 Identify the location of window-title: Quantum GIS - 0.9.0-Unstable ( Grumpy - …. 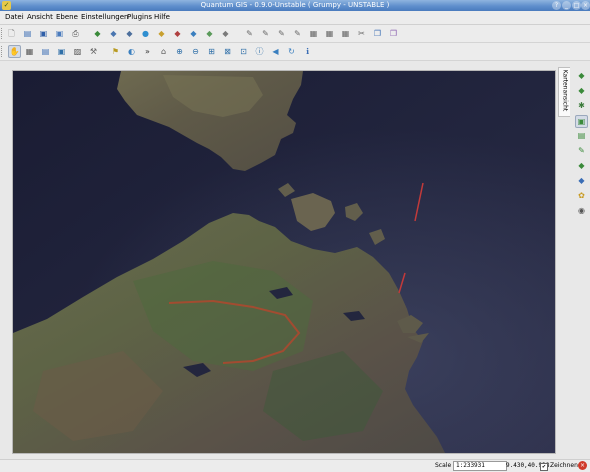
(295, 5).